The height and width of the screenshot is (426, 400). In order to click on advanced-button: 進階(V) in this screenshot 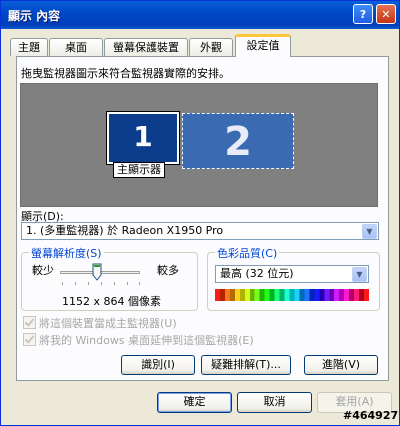, I will do `click(341, 365)`.